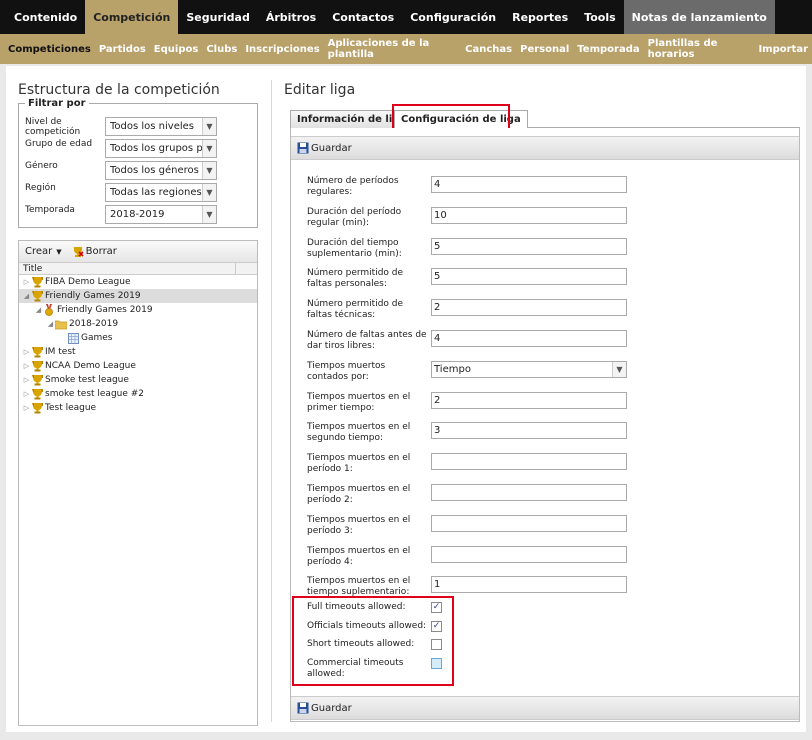  What do you see at coordinates (87, 380) in the screenshot?
I see `tree-node-label: Smoke test league` at bounding box center [87, 380].